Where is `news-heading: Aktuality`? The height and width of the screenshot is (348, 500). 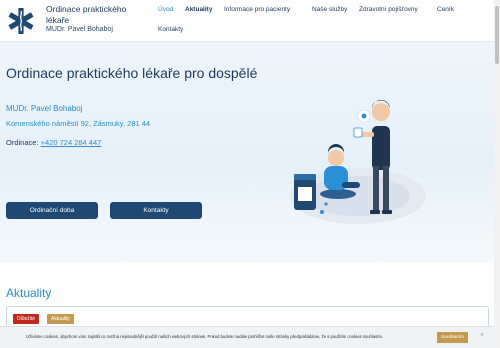 news-heading: Aktuality is located at coordinates (29, 293).